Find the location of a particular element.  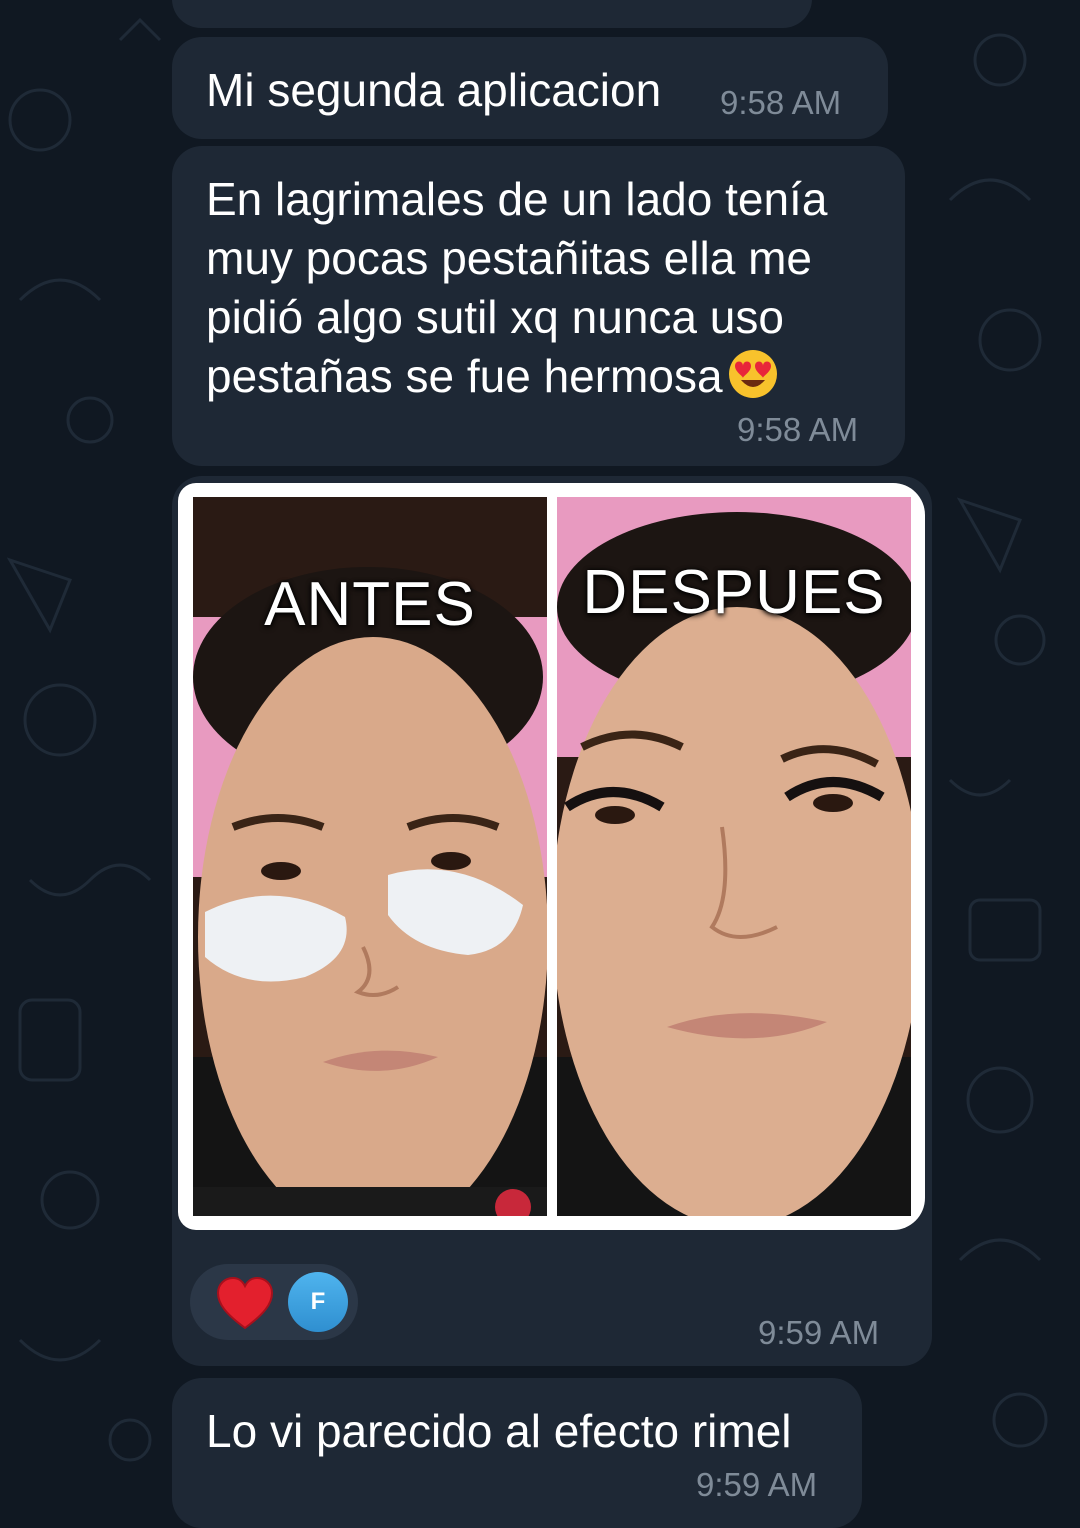

heart-eyes-emoji-icon is located at coordinates (752, 374).